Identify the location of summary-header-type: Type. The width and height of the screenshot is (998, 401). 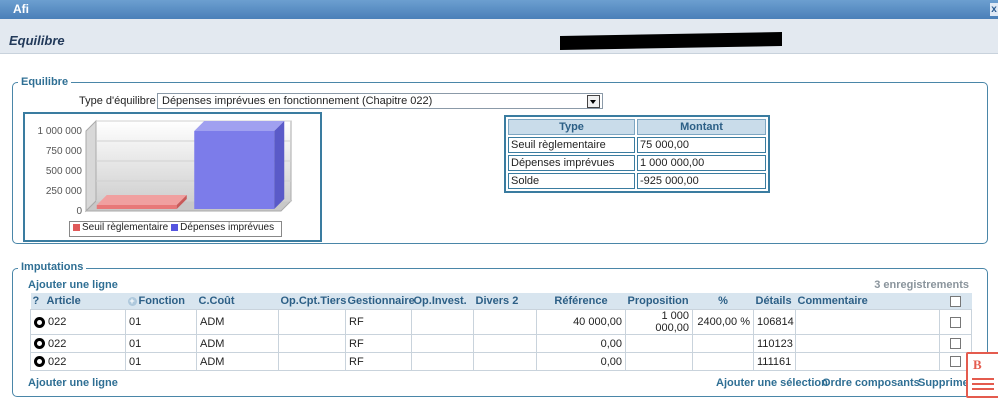
(571, 127).